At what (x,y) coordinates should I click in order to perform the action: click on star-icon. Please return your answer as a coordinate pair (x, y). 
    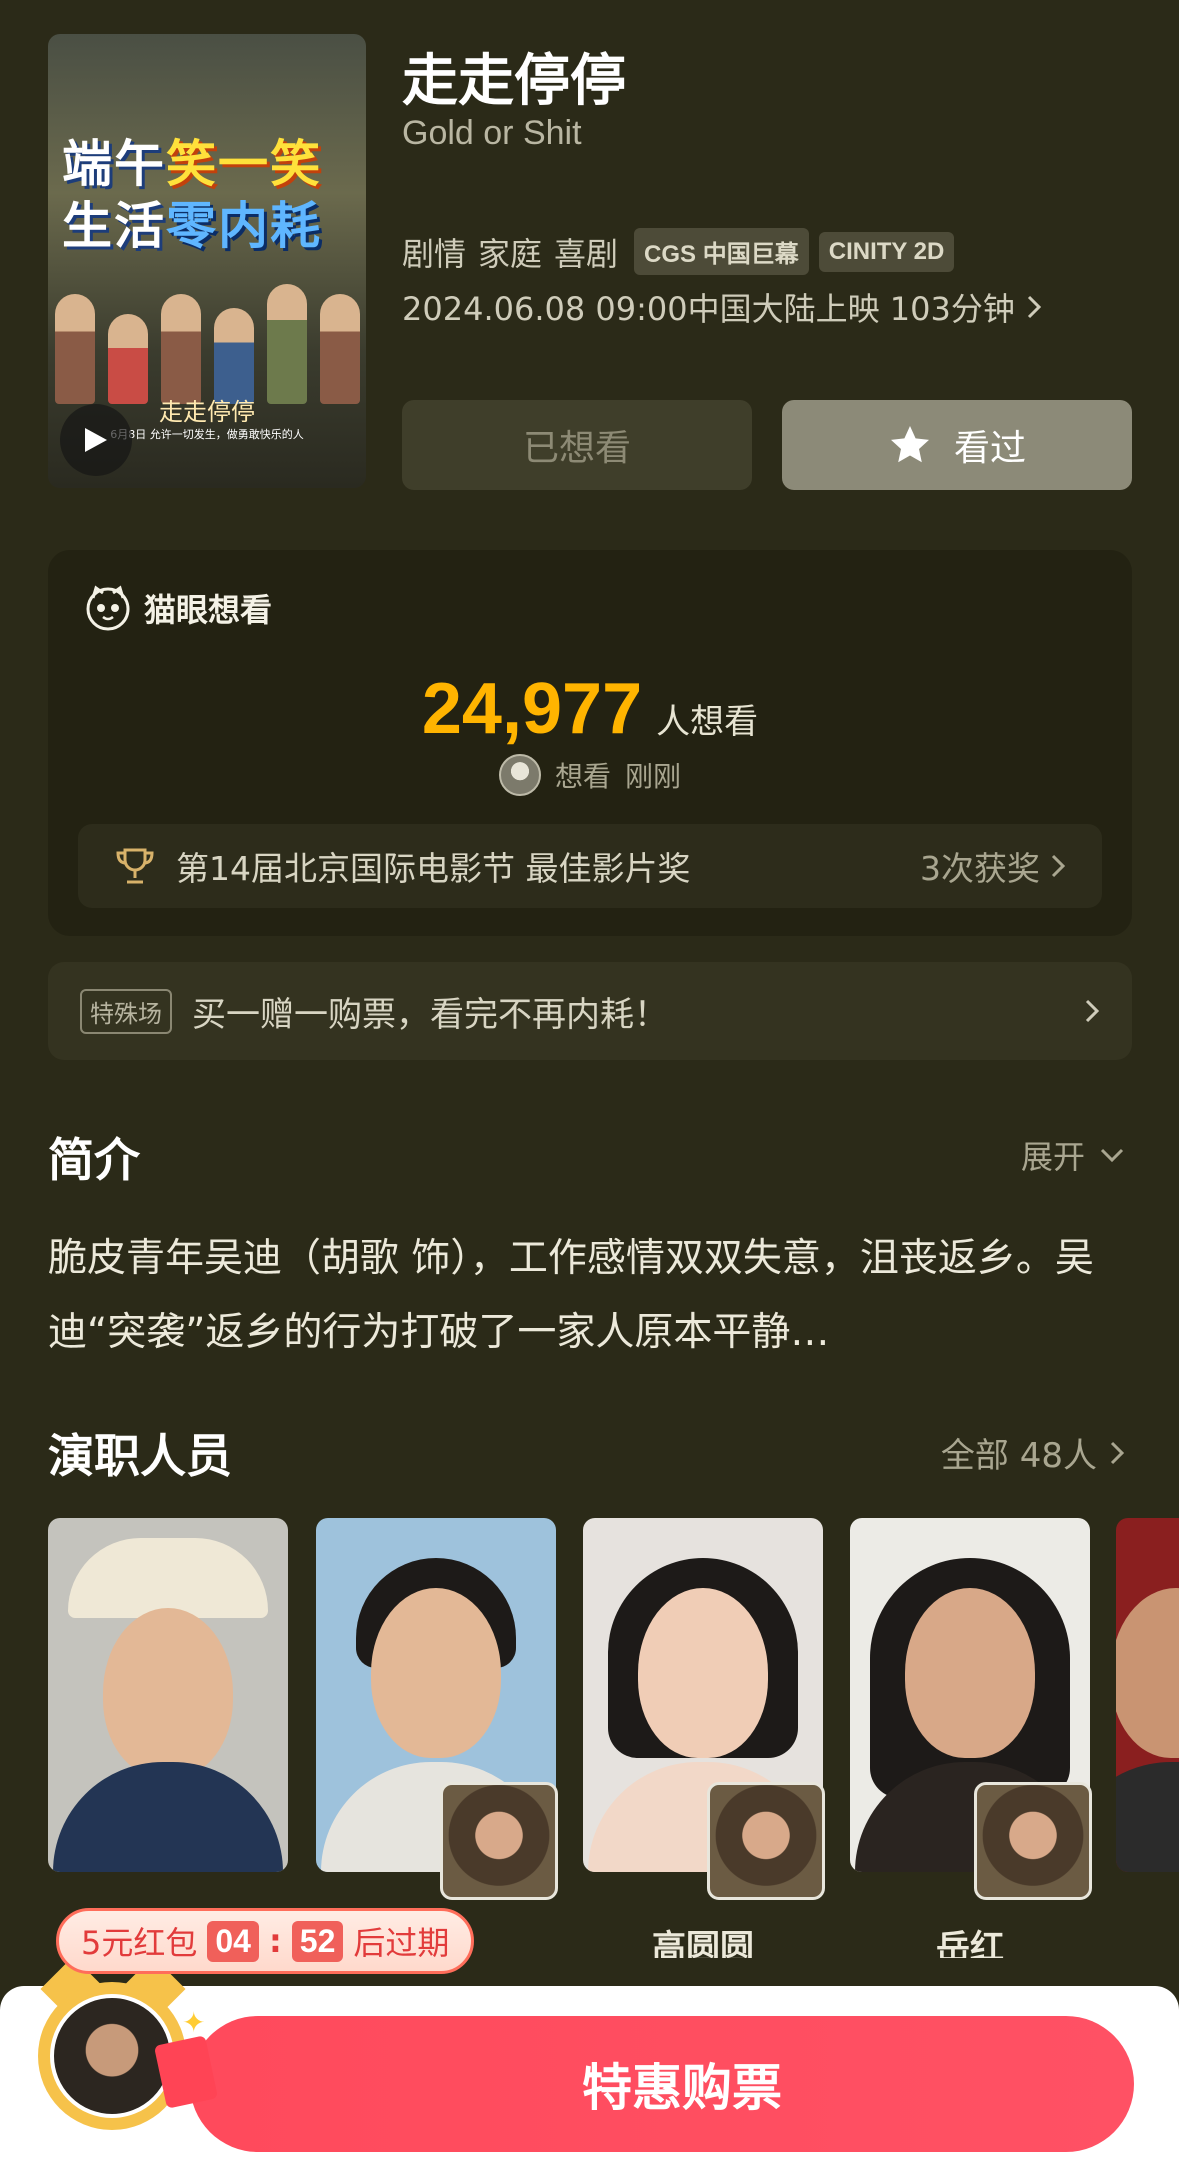
    Looking at the image, I should click on (909, 444).